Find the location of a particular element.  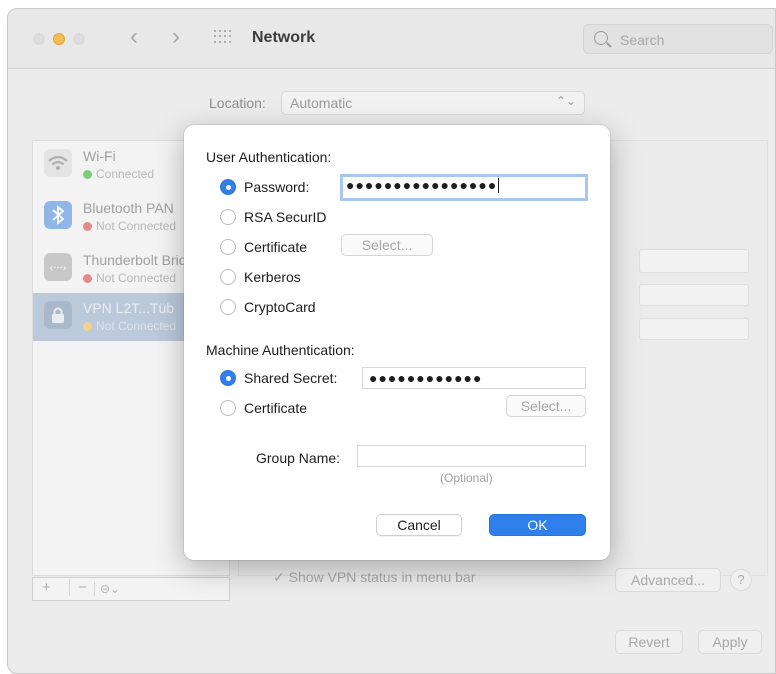

ok-button: OK is located at coordinates (537, 525).